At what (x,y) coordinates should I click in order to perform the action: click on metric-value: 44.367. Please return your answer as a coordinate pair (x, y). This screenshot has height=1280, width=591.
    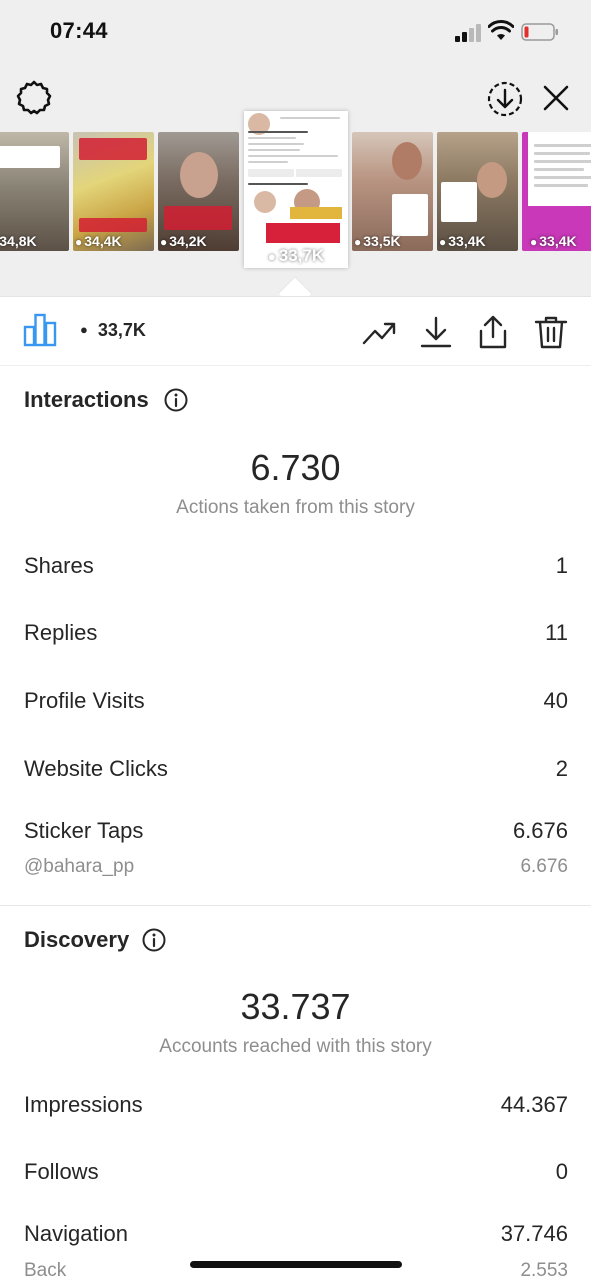
    Looking at the image, I should click on (534, 1104).